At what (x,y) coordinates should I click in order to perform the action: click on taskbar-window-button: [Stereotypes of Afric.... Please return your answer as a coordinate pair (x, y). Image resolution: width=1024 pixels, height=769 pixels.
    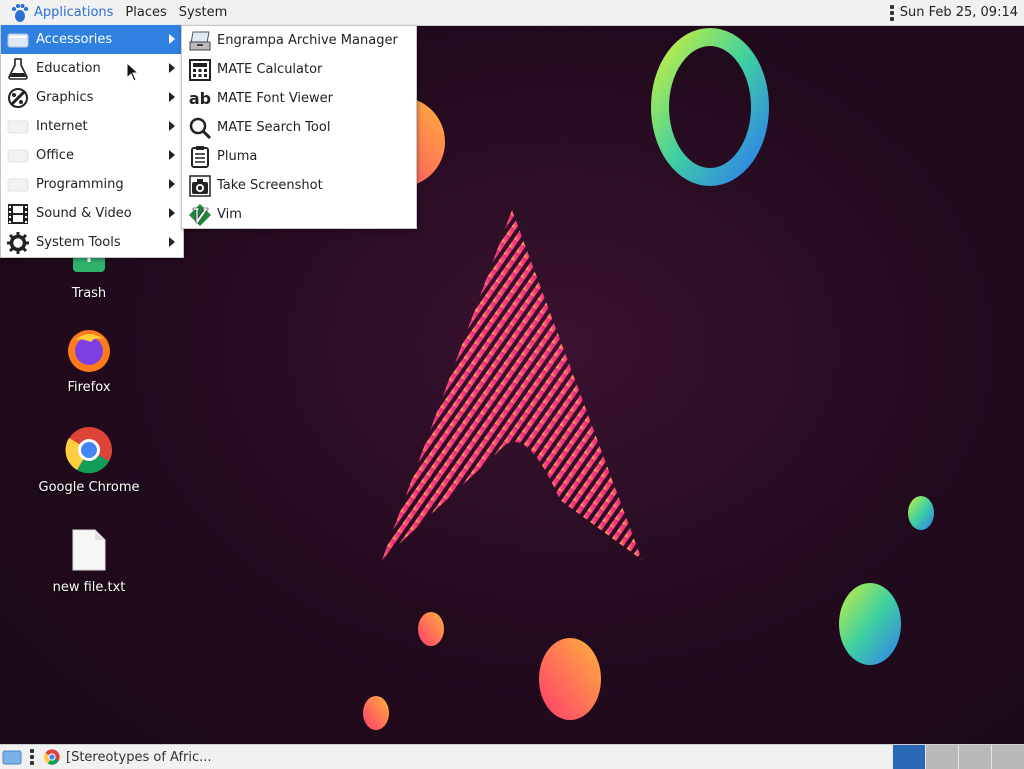
    Looking at the image, I should click on (128, 757).